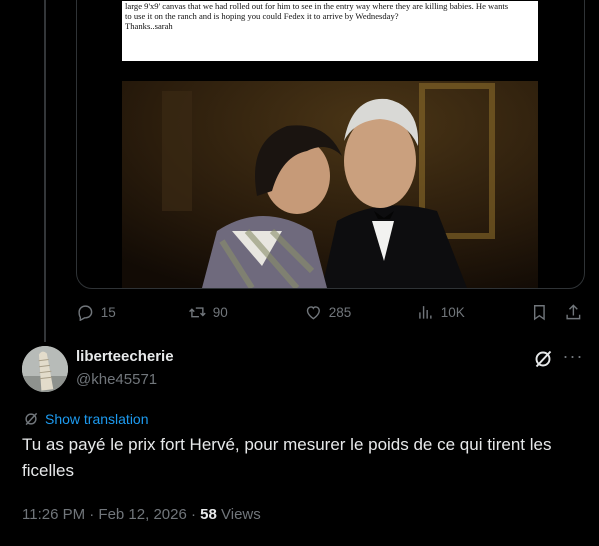 The image size is (599, 546). Describe the element at coordinates (108, 312) in the screenshot. I see `reply-count: 15` at that location.